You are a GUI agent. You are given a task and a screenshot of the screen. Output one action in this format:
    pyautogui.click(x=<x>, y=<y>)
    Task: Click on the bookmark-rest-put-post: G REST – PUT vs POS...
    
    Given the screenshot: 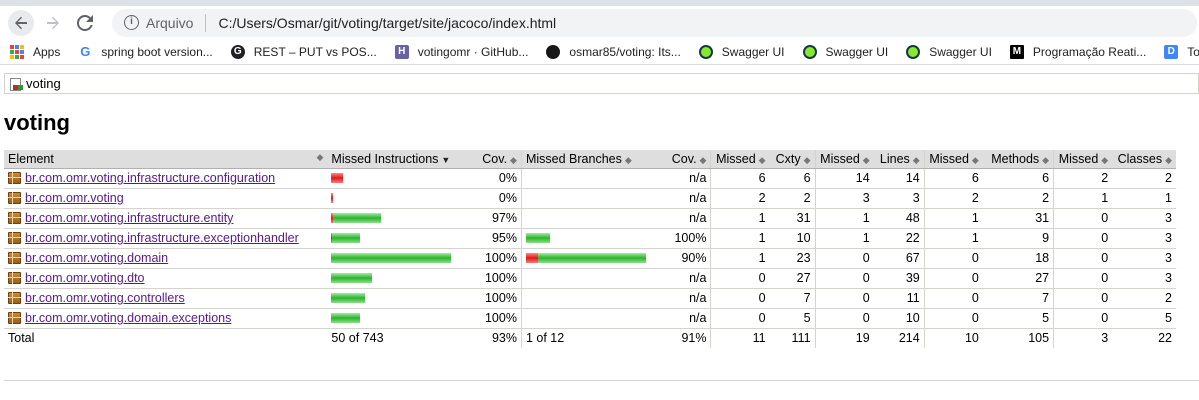 What is the action you would take?
    pyautogui.click(x=303, y=51)
    